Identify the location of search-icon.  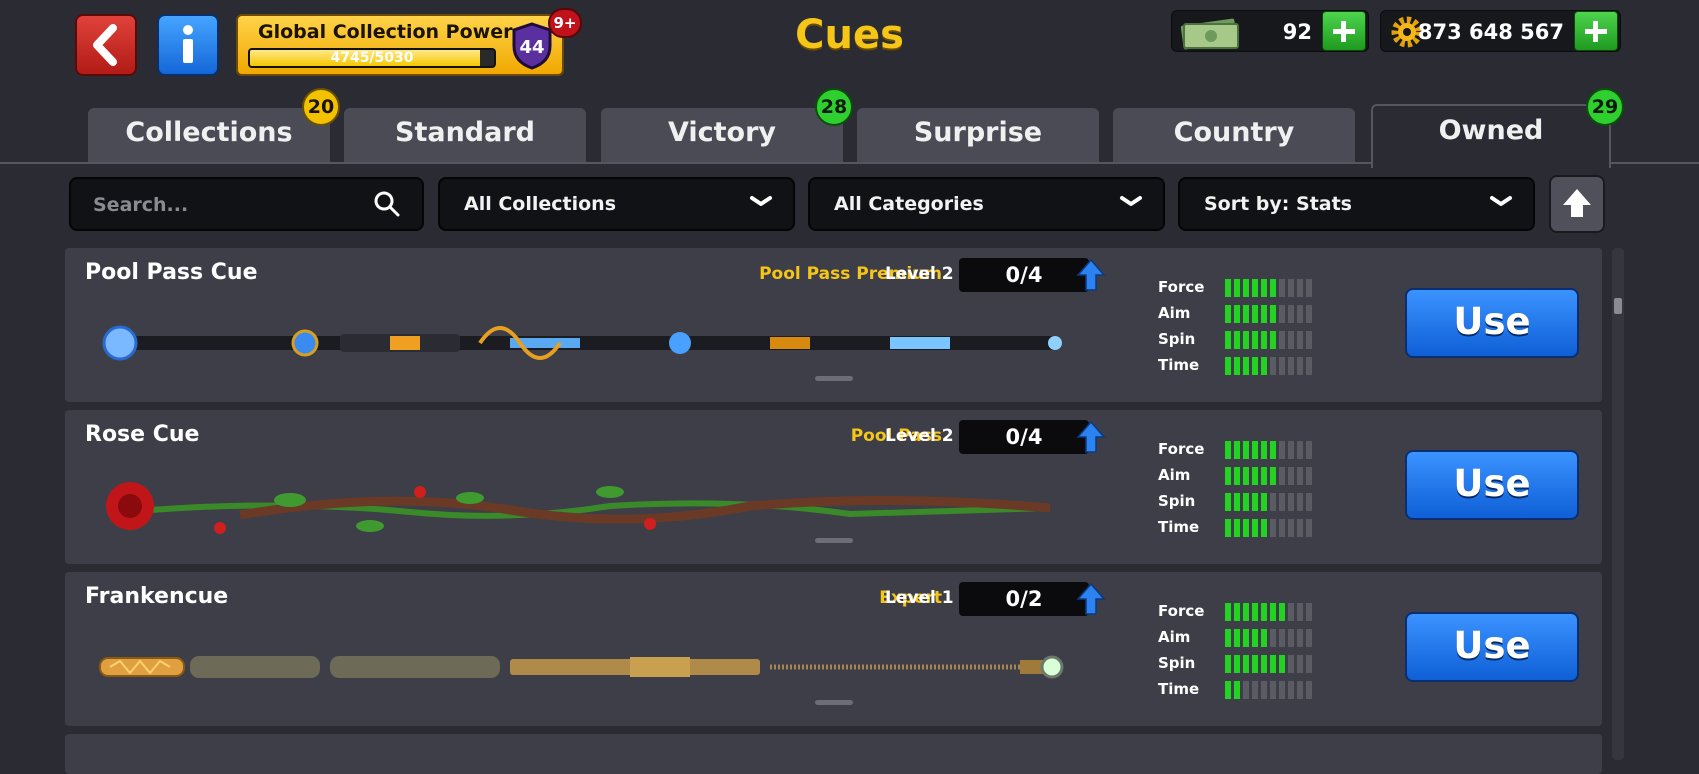
(387, 204).